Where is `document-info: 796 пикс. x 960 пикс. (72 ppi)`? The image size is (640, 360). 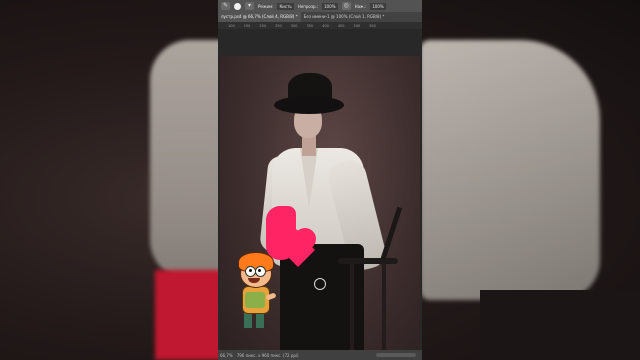
document-info: 796 пикс. x 960 пикс. (72 ppi) is located at coordinates (267, 355).